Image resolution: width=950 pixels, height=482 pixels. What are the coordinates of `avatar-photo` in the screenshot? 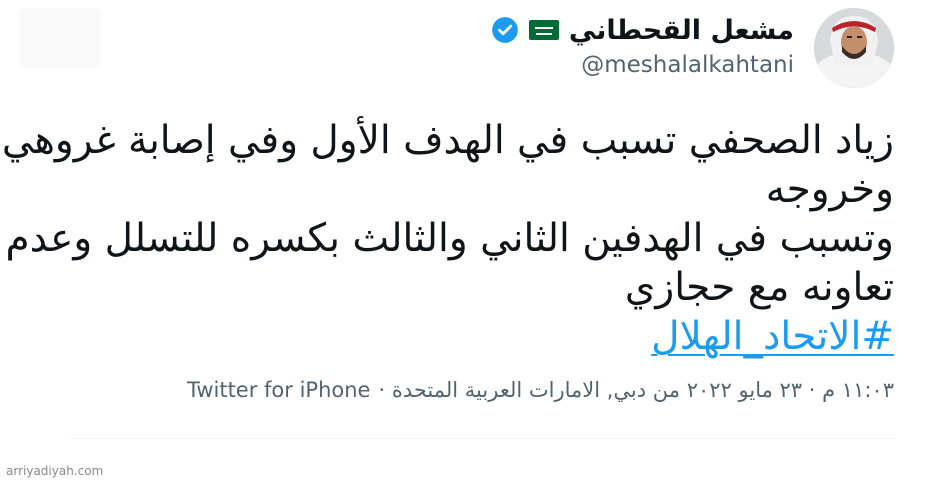 It's located at (854, 48).